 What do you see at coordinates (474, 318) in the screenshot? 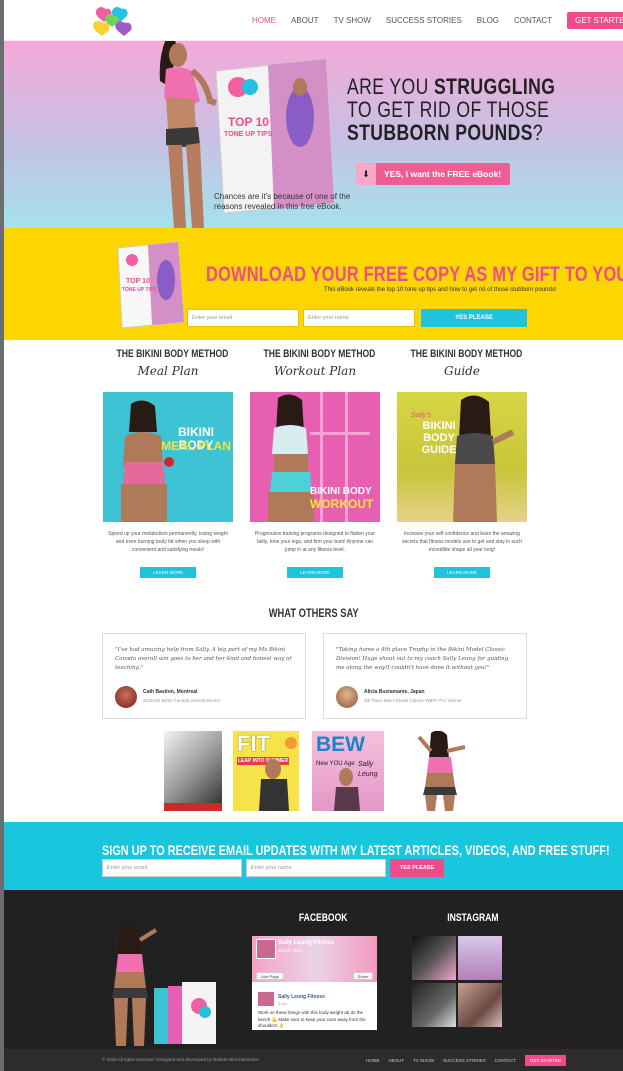
I see `download-yes-please-button: YES PLEASE` at bounding box center [474, 318].